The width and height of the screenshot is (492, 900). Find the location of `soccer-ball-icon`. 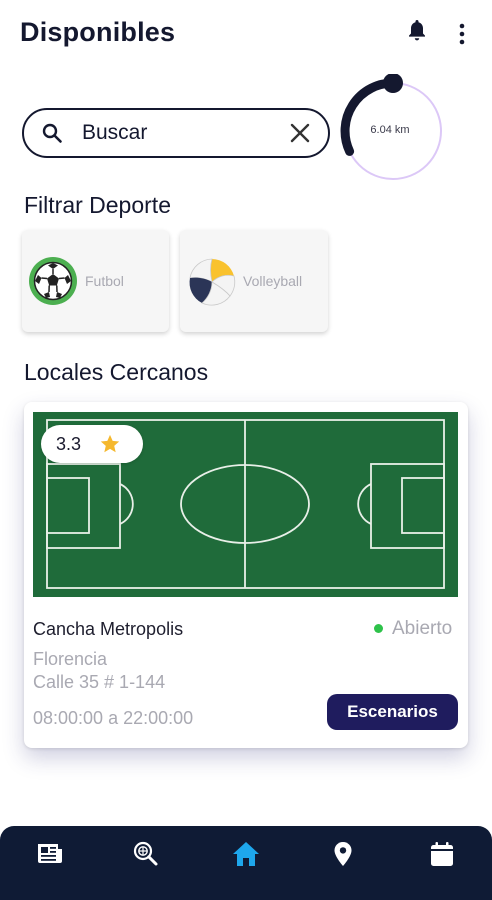

soccer-ball-icon is located at coordinates (53, 281).